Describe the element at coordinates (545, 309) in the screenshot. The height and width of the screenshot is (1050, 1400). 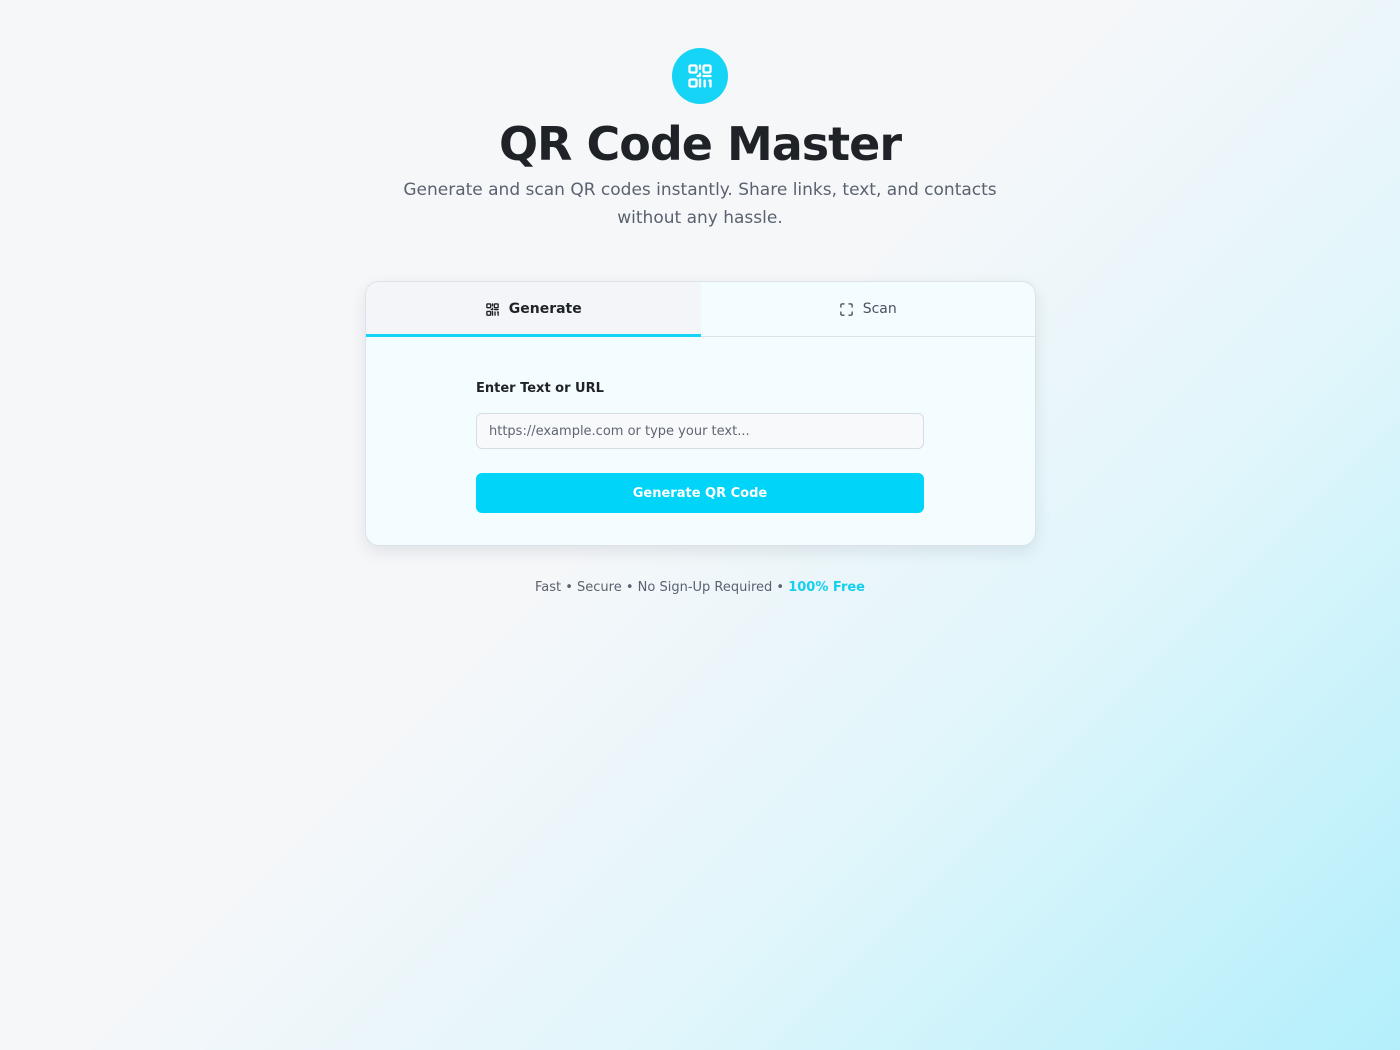
I see `tab-generate-label: Generate` at that location.